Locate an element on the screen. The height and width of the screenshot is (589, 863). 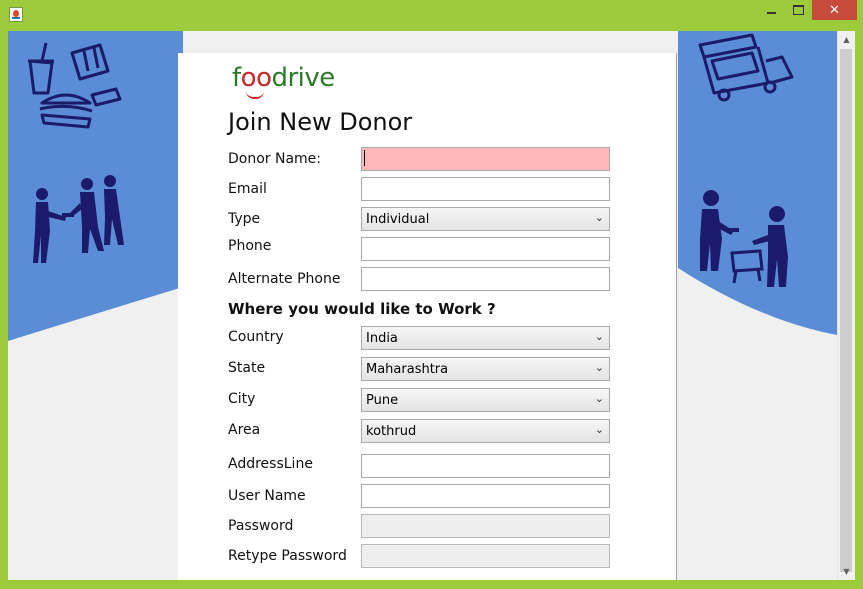
type-value: Individual is located at coordinates (398, 219).